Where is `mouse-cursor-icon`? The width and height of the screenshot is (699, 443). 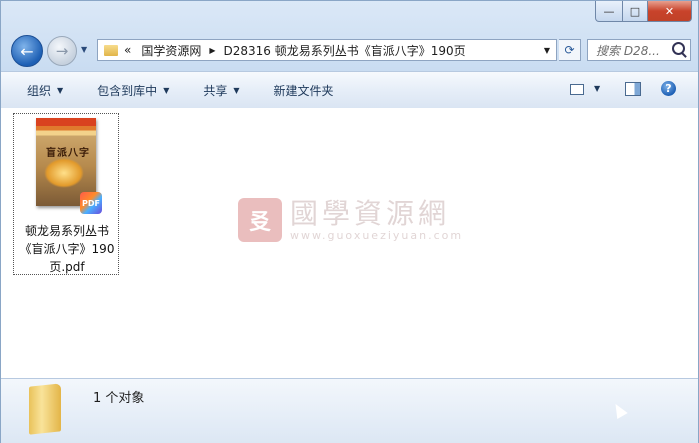 mouse-cursor-icon is located at coordinates (619, 410).